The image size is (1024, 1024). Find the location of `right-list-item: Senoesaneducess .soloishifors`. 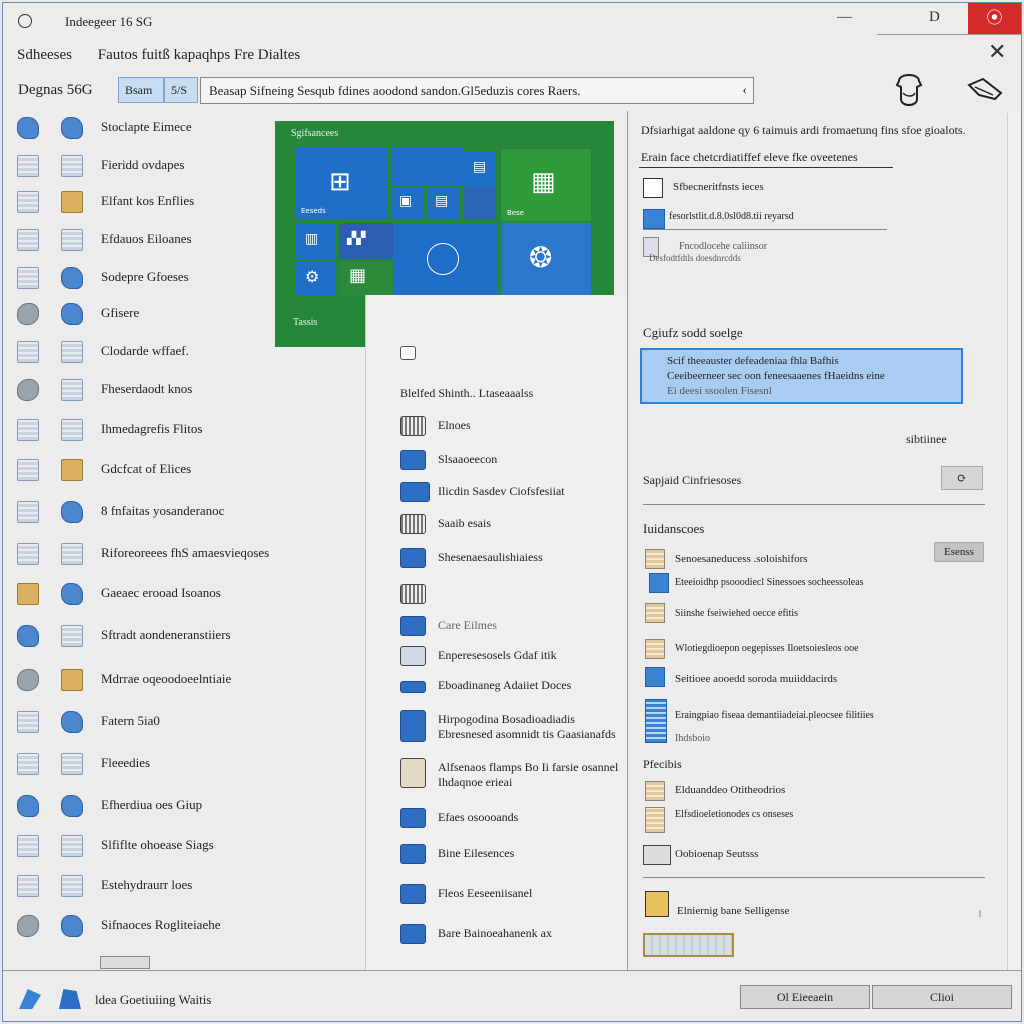

right-list-item: Senoesaneducess .soloishifors is located at coordinates (741, 559).